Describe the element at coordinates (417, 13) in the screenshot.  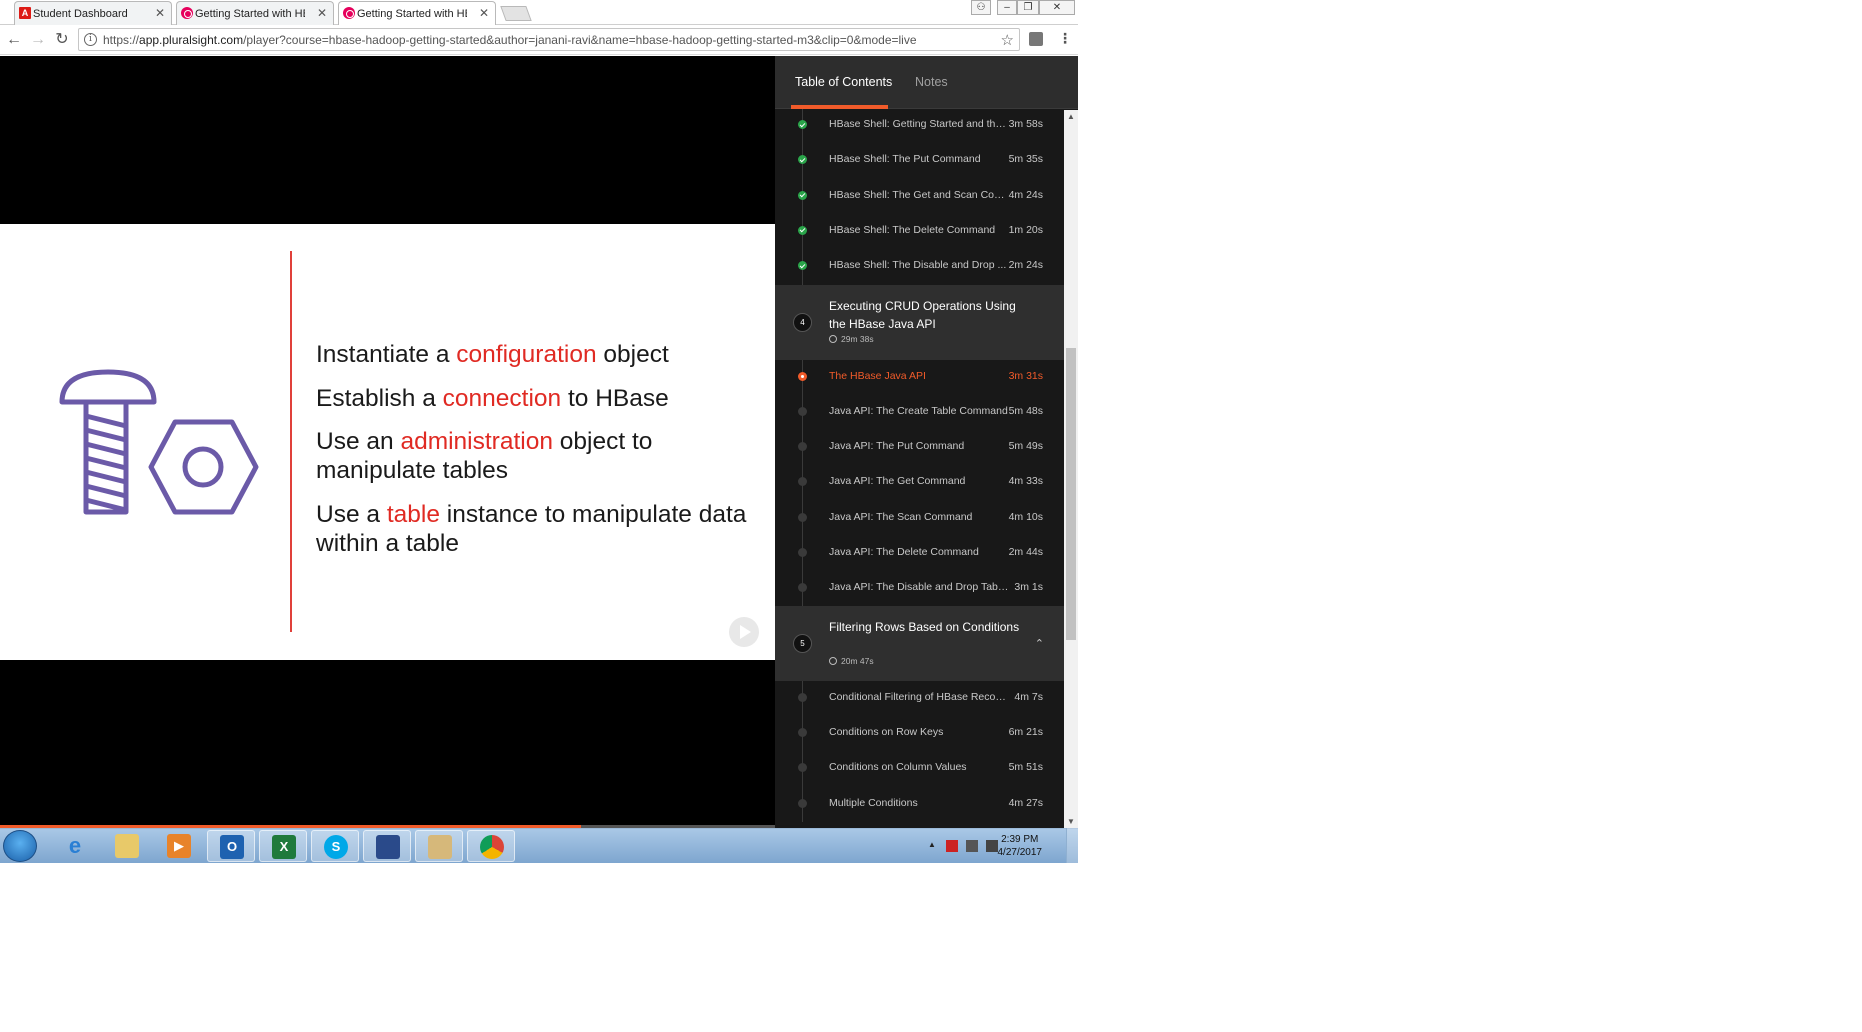
I see `browser-tab-active: Getting Started with HBase ✕` at that location.